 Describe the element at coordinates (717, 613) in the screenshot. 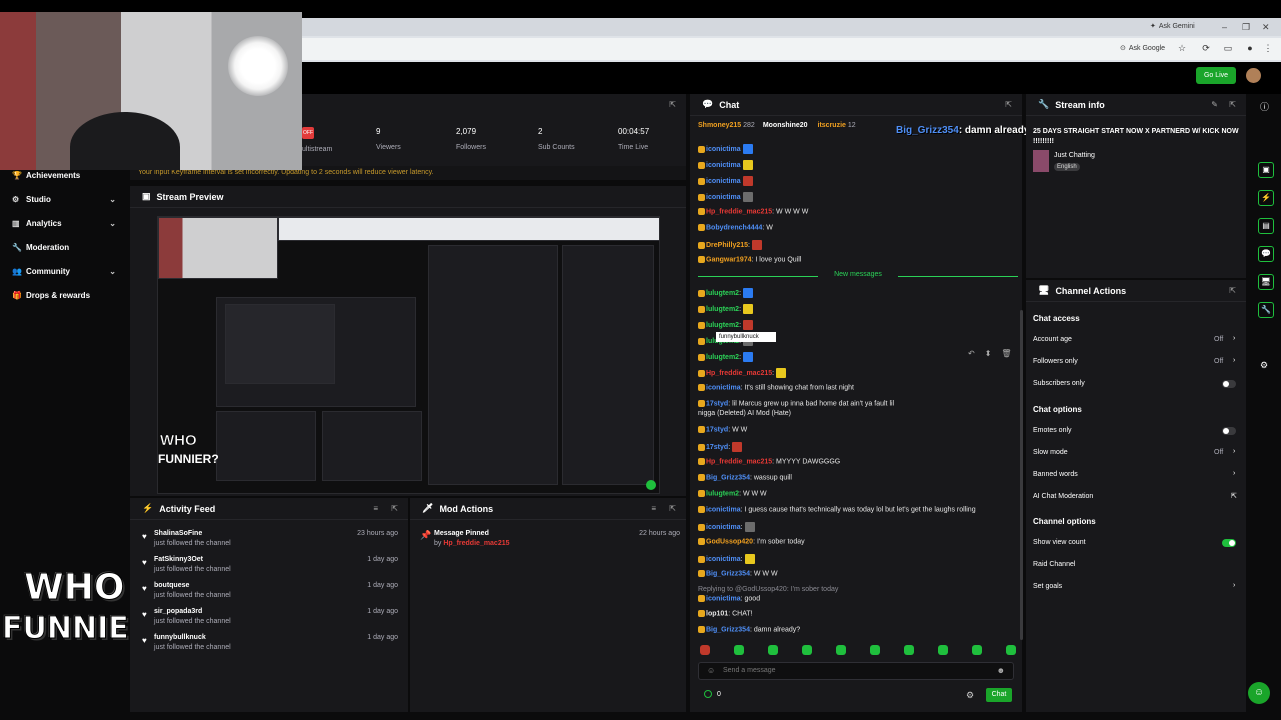

I see `chat-username: lop101` at that location.